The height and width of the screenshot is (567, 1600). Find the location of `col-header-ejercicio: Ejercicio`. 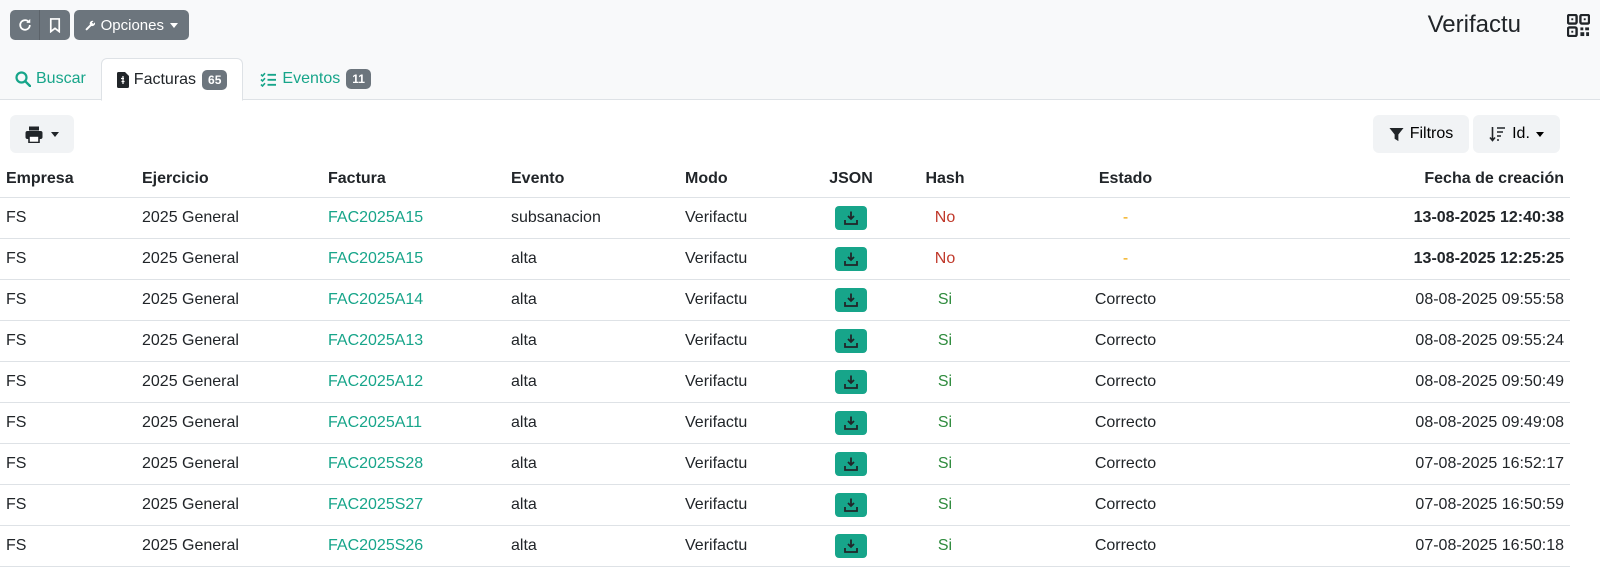

col-header-ejercicio: Ejercicio is located at coordinates (229, 180).